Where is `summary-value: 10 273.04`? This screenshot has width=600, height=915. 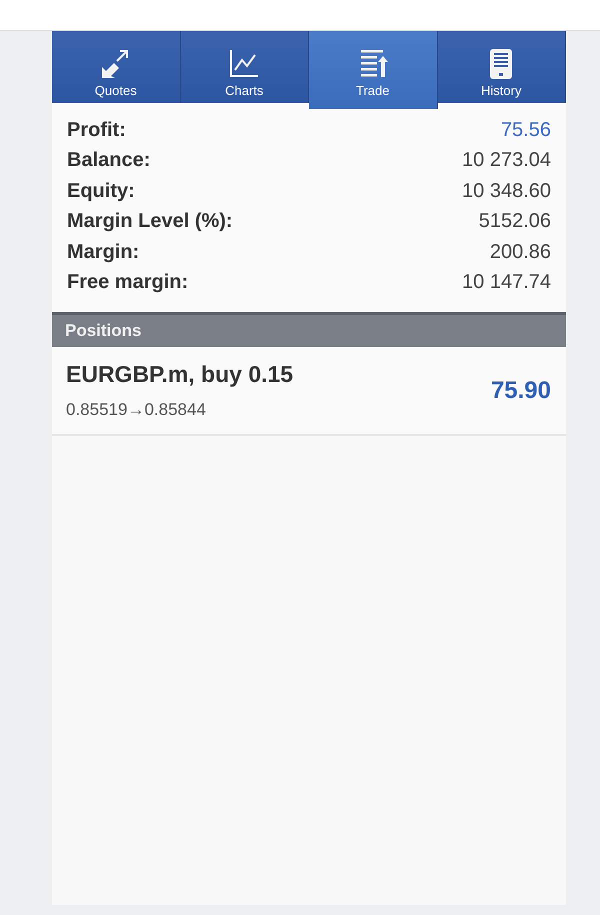 summary-value: 10 273.04 is located at coordinates (506, 160).